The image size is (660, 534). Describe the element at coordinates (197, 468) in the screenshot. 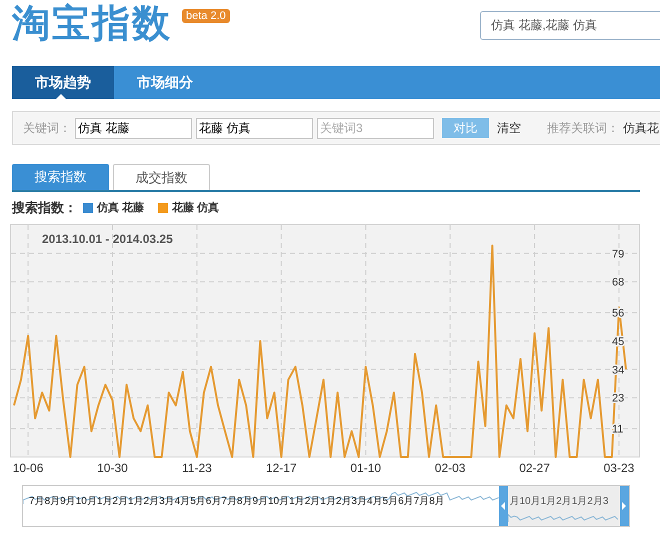

I see `x-tick-label: 11-23` at that location.